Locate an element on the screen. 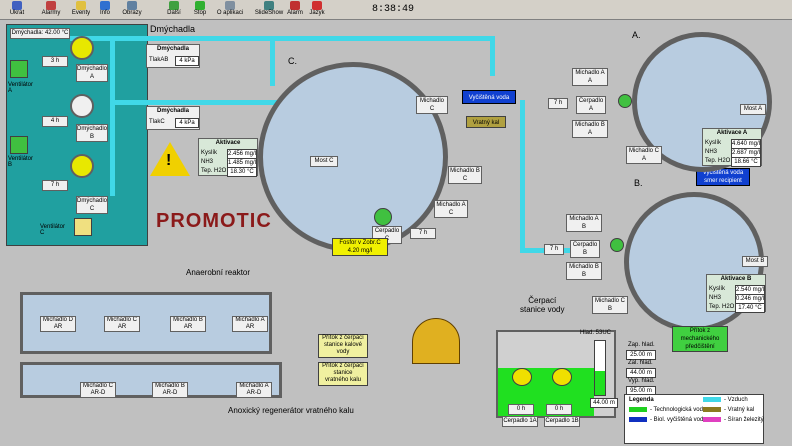 Image resolution: width=792 pixels, height=446 pixels. legend-item: - Vratný kal is located at coordinates (728, 410).